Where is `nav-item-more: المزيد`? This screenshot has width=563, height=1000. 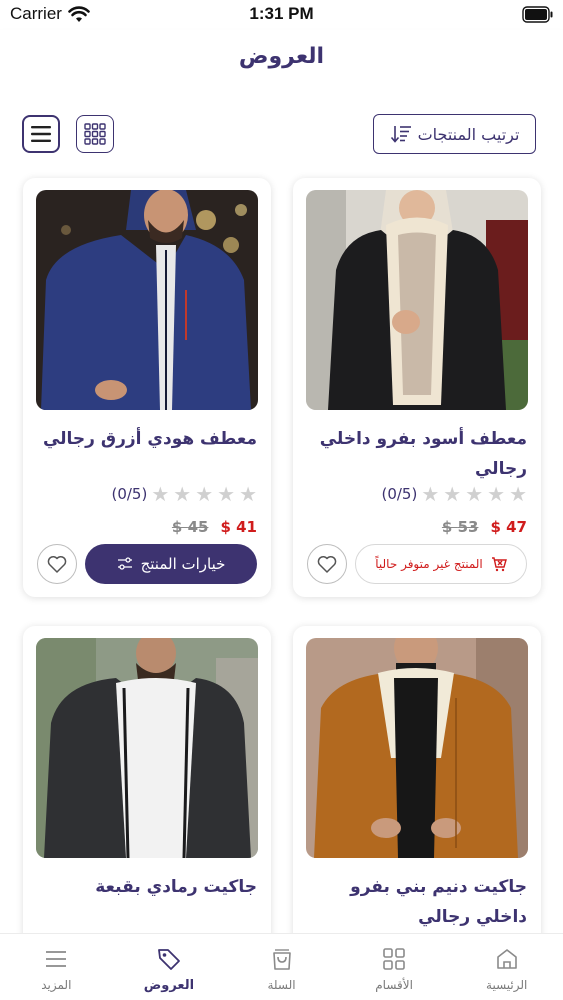
nav-item-more: المزيد is located at coordinates (56, 967).